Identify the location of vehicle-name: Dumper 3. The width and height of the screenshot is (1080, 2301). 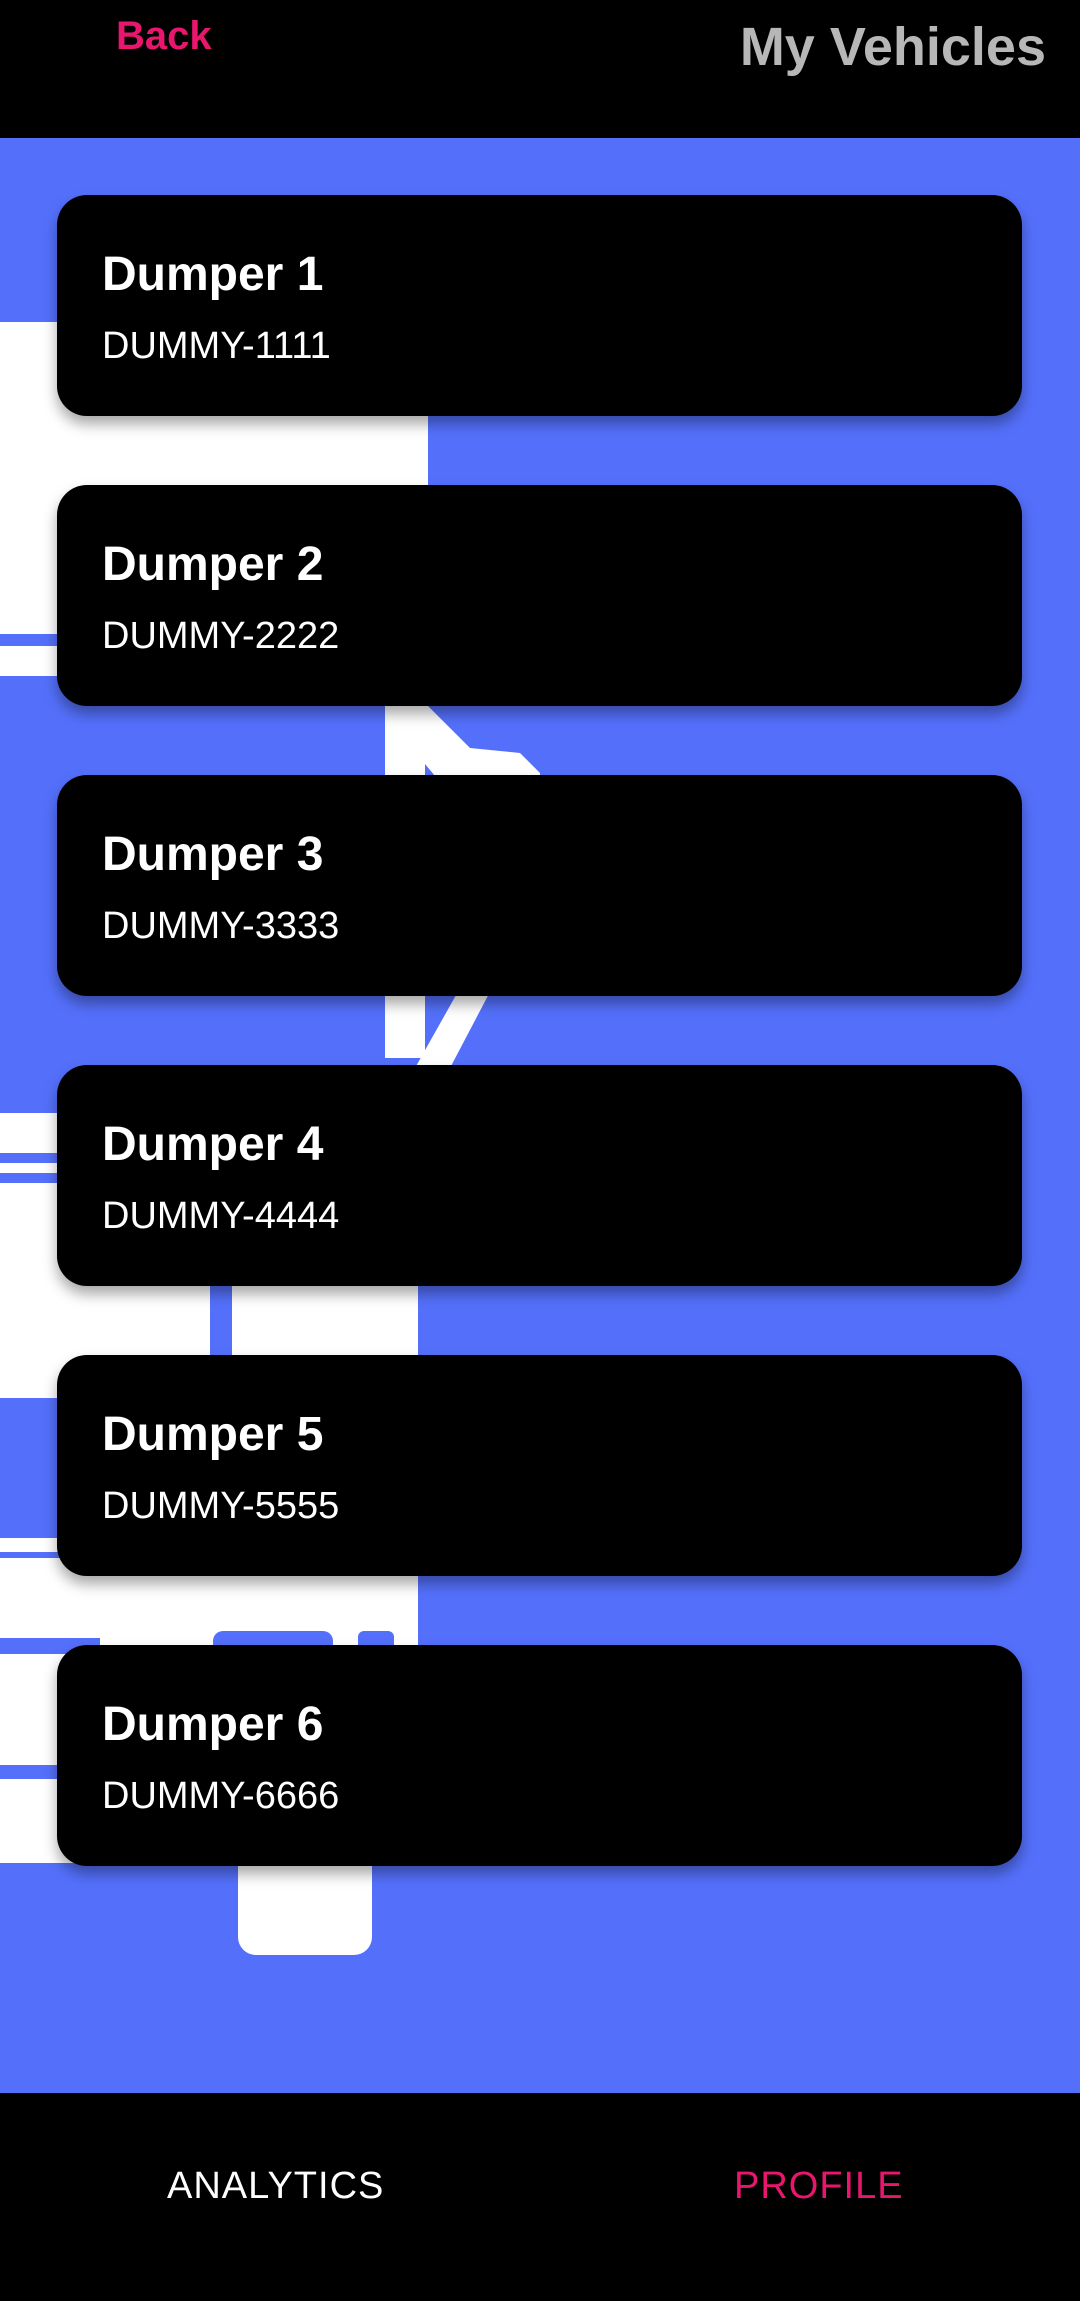
(213, 854).